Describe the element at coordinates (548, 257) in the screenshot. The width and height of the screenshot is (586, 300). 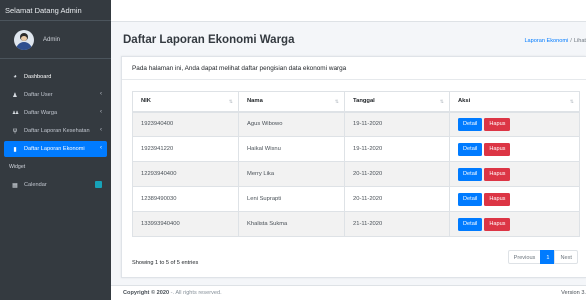
I see `pagination-page-1: 1` at that location.